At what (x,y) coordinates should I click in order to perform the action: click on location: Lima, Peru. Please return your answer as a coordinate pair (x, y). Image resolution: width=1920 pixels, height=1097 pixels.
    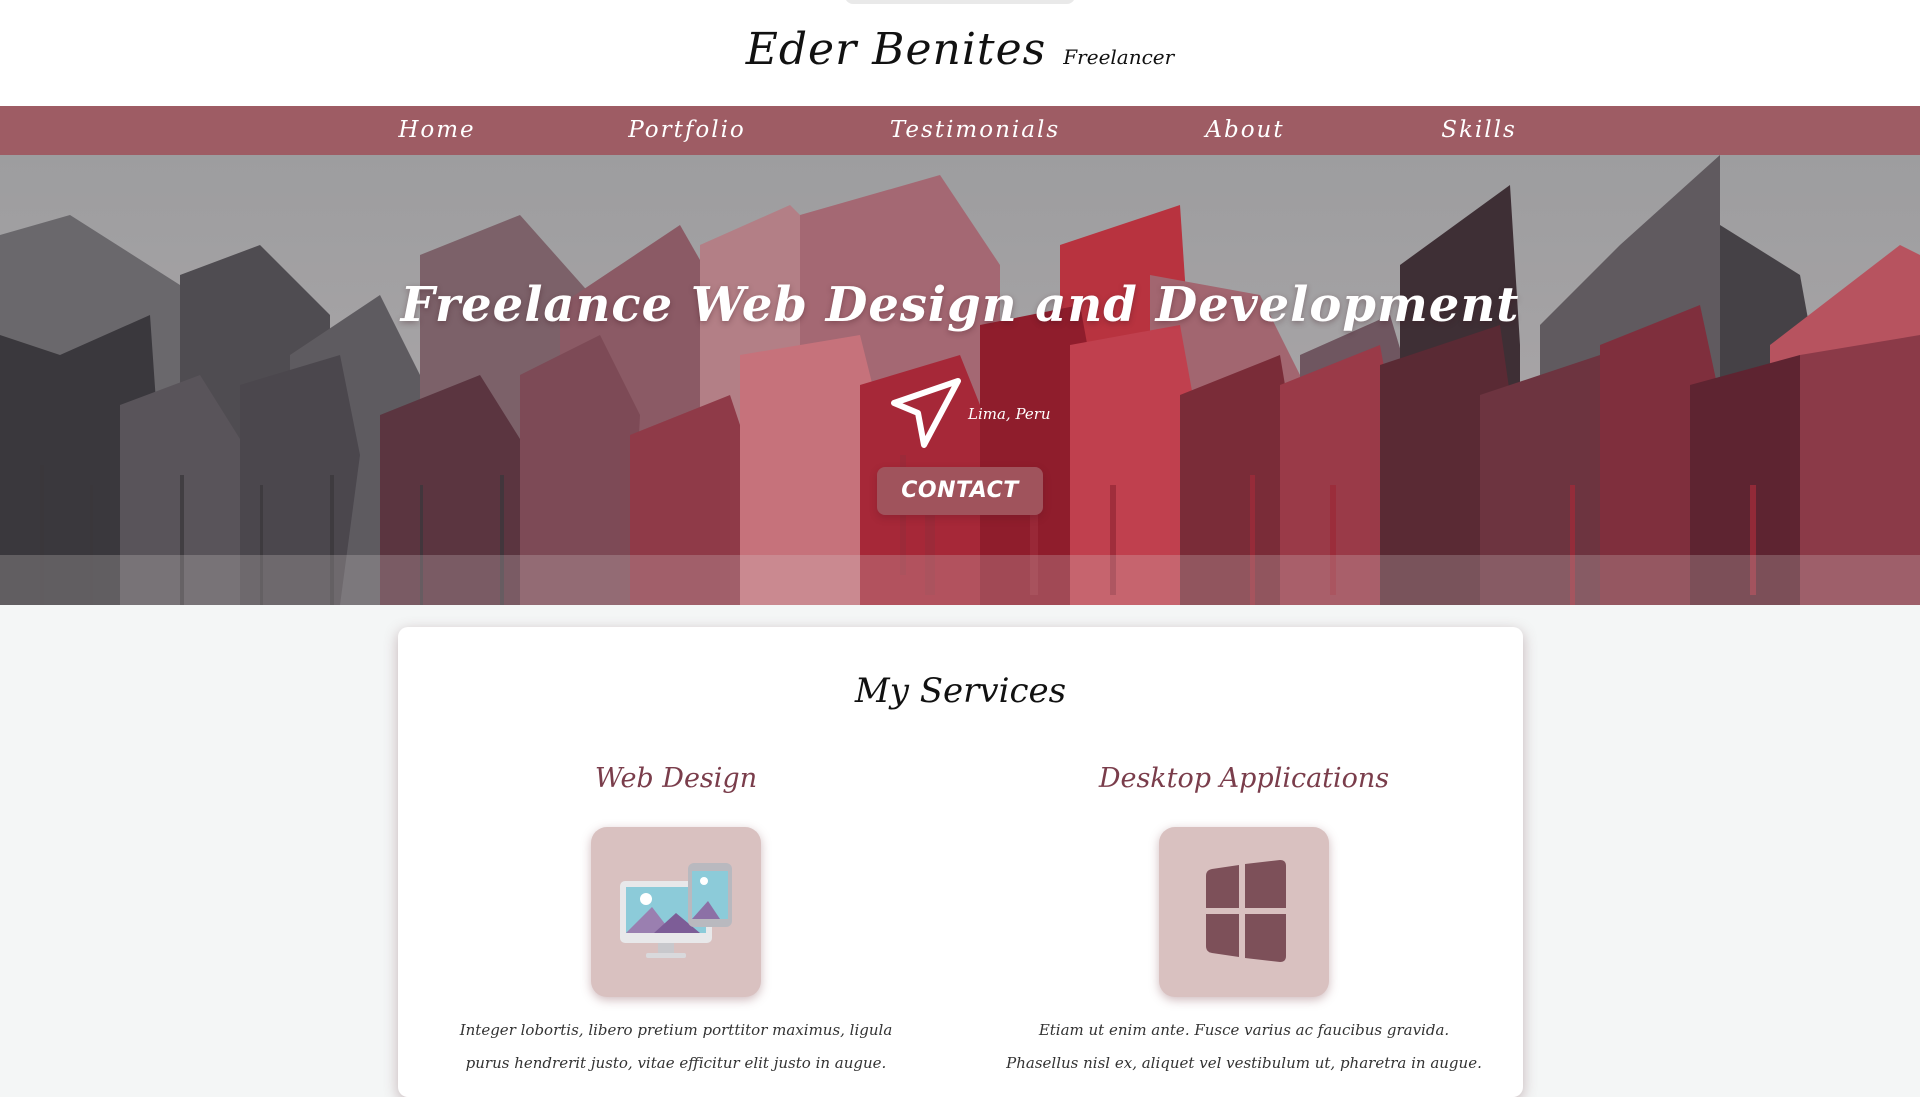
    Looking at the image, I should click on (969, 415).